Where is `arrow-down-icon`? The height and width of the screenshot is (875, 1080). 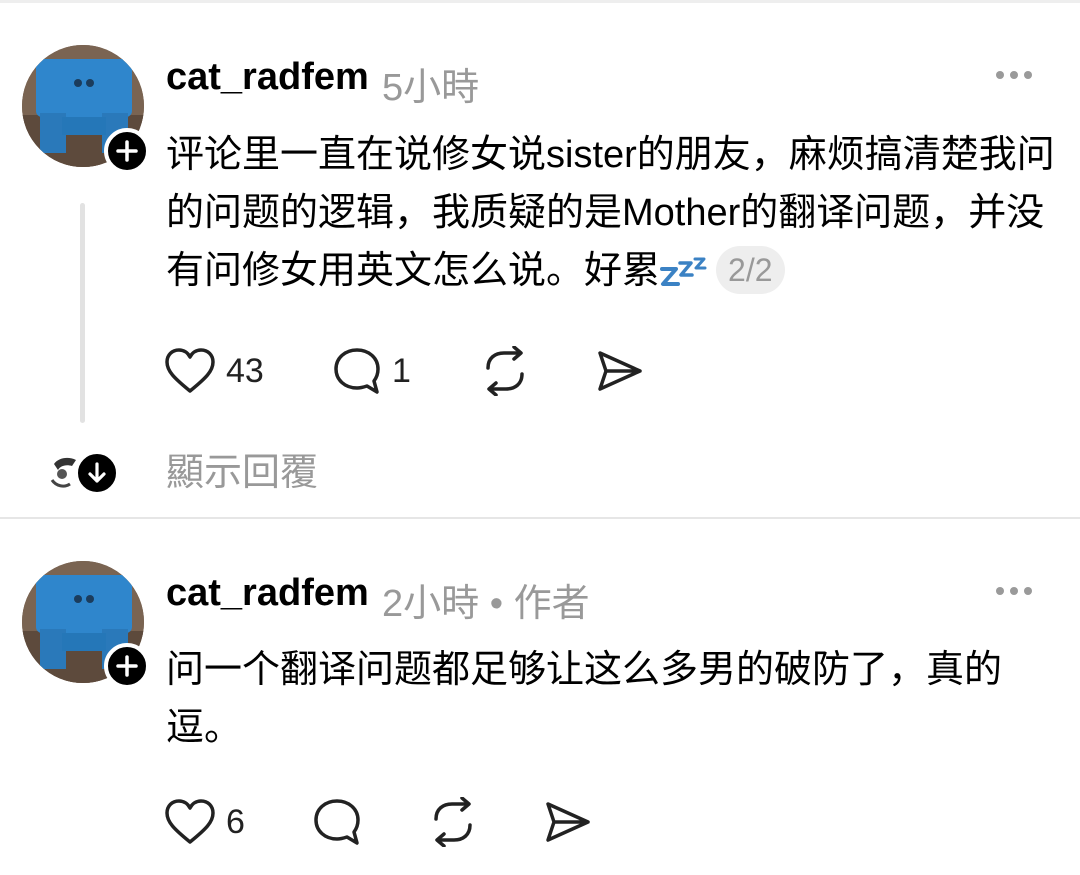
arrow-down-icon is located at coordinates (97, 472).